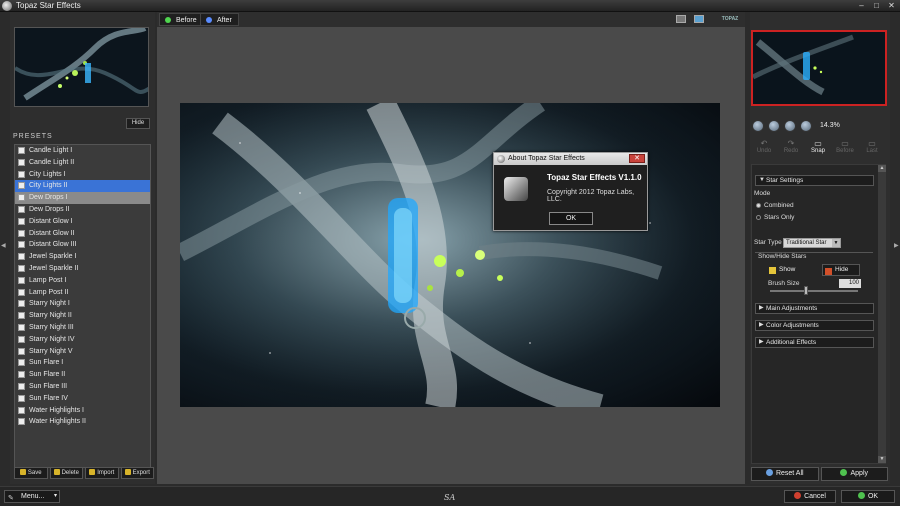  Describe the element at coordinates (82, 316) in the screenshot. I see `preset-item: Starry Night II` at that location.